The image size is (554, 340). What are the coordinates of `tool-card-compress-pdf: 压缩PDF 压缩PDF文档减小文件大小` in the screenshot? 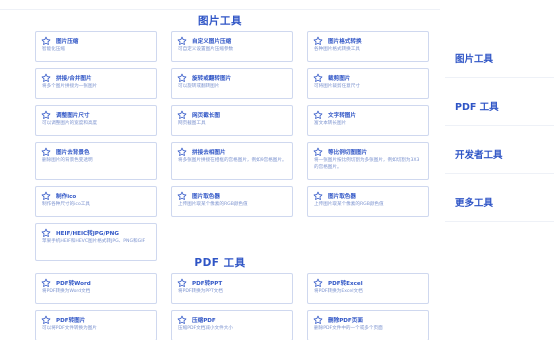 It's located at (232, 325).